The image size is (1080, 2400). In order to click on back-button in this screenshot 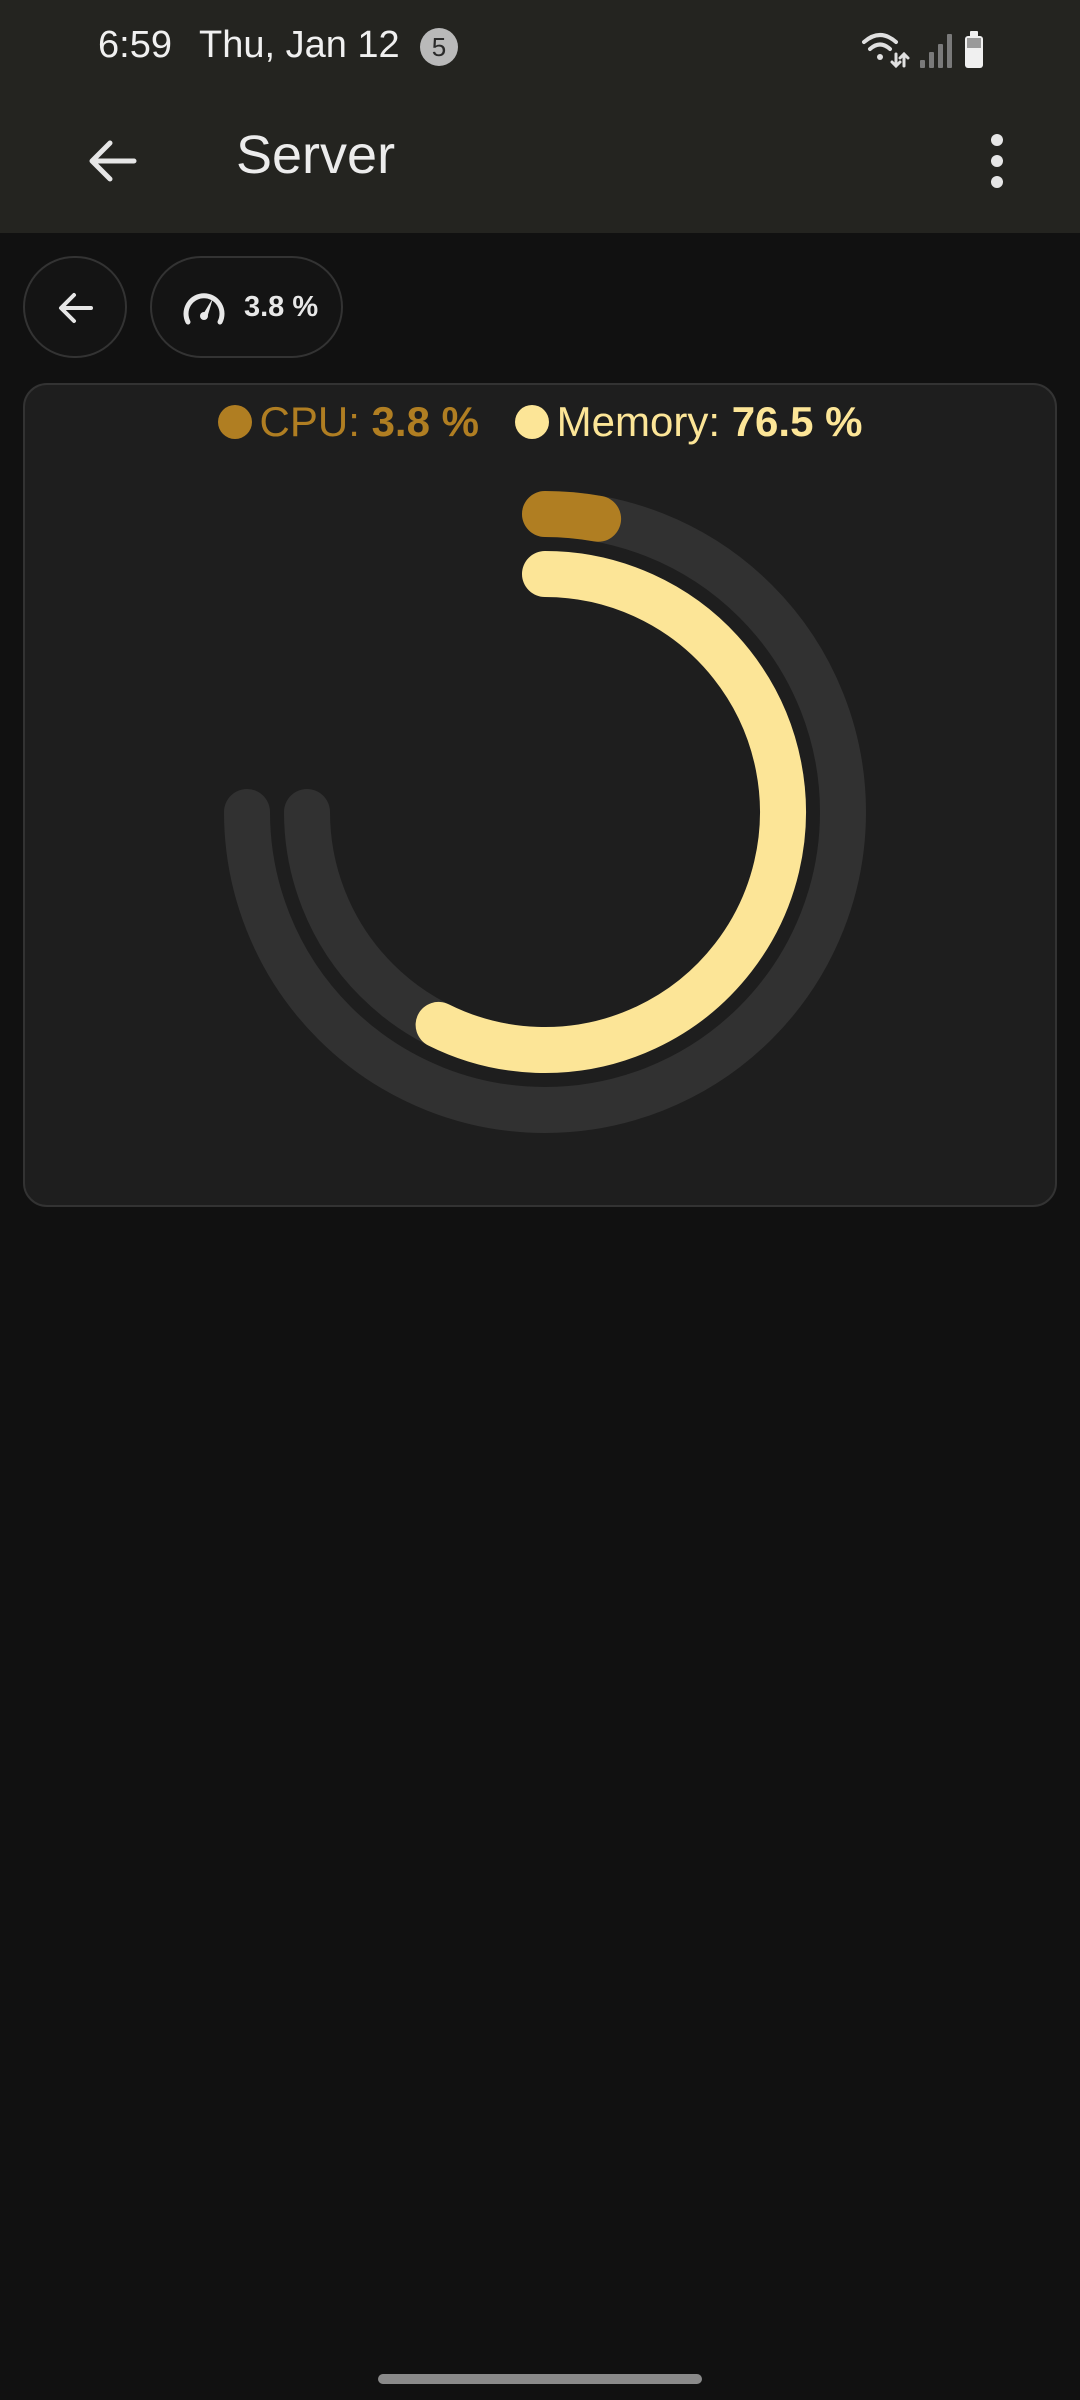, I will do `click(113, 161)`.